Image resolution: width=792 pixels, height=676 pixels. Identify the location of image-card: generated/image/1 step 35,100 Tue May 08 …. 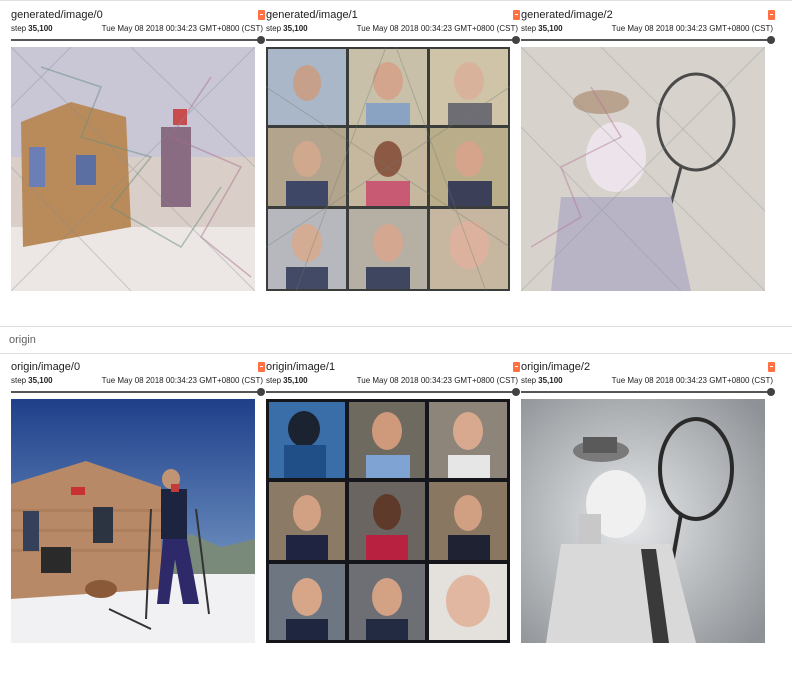
(393, 152).